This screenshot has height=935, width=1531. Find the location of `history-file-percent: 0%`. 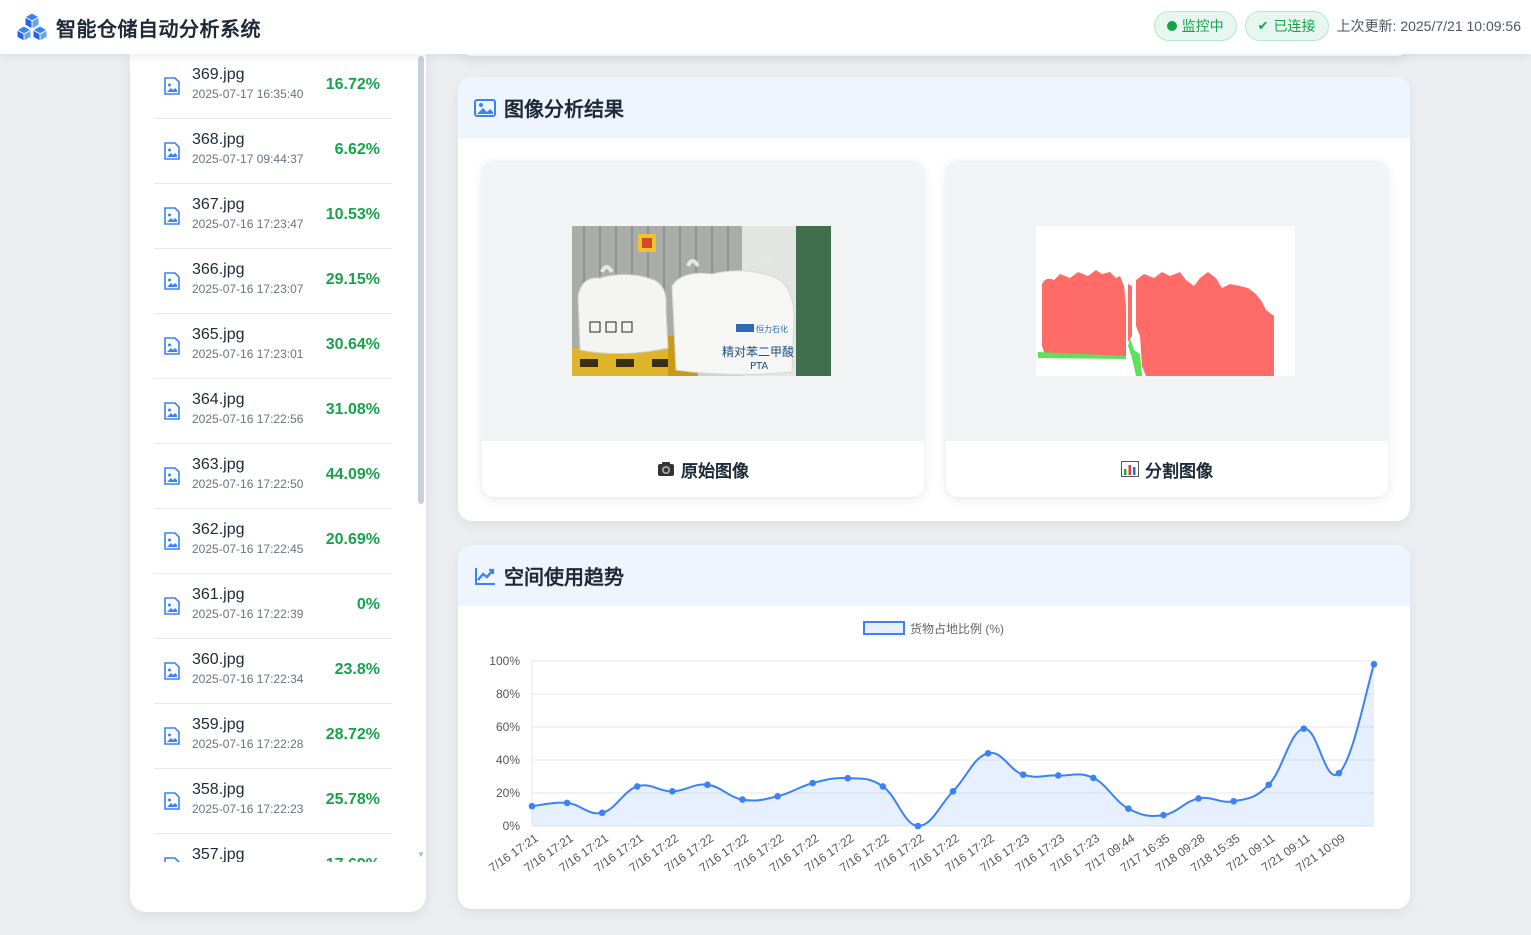

history-file-percent: 0% is located at coordinates (368, 604).